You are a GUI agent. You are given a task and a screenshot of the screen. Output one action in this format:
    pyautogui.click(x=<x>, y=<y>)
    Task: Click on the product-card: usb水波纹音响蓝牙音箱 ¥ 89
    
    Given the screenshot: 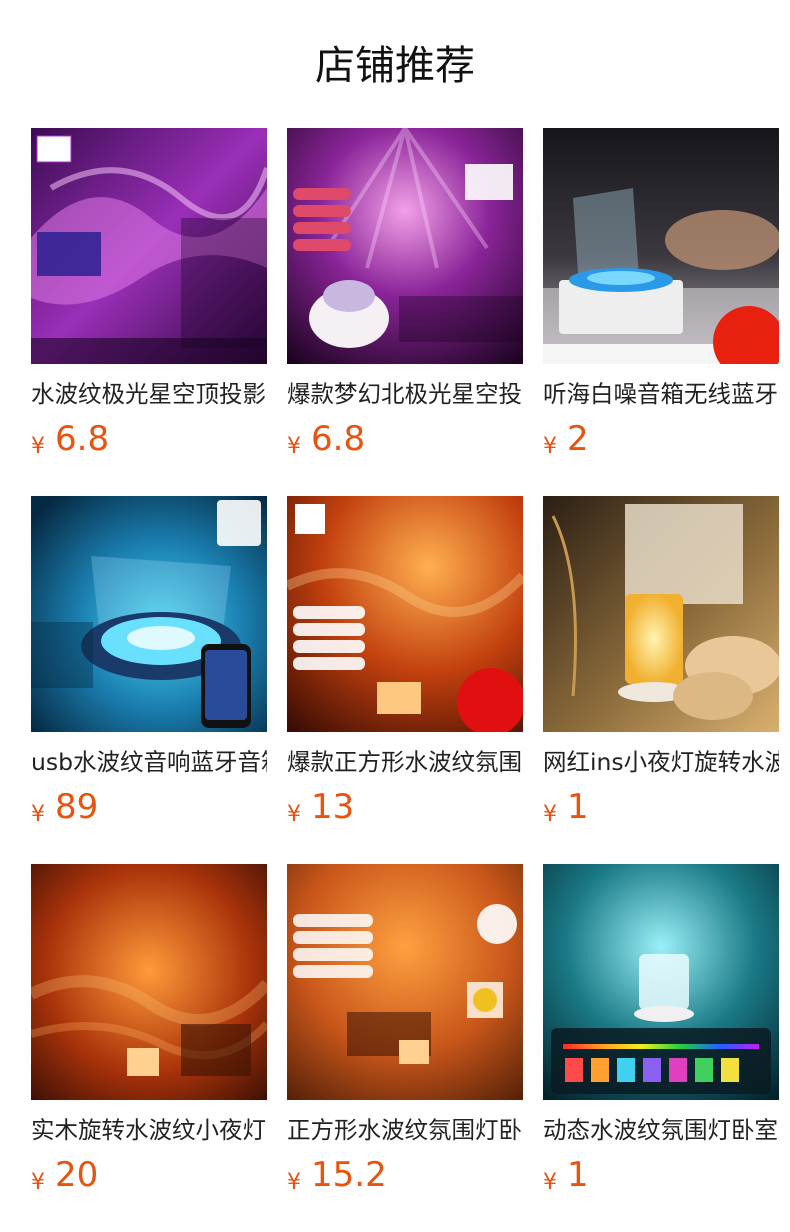 What is the action you would take?
    pyautogui.click(x=149, y=666)
    